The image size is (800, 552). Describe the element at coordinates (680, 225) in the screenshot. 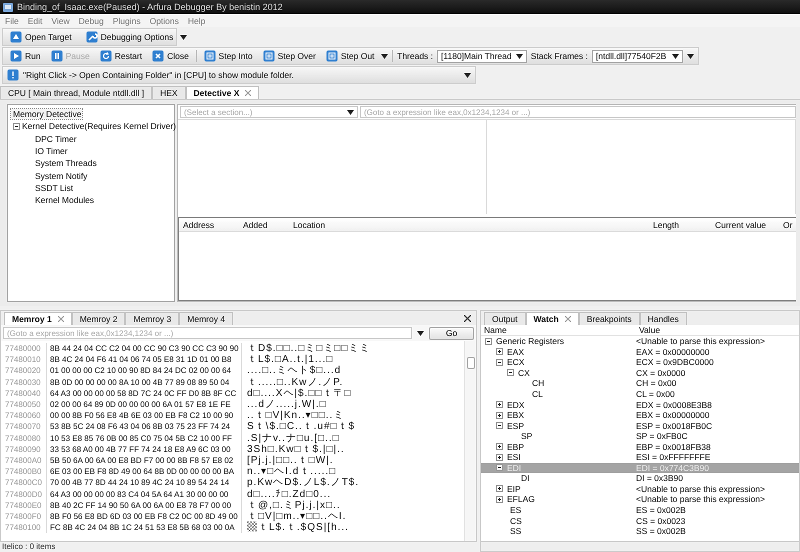

I see `column-header: Length` at that location.